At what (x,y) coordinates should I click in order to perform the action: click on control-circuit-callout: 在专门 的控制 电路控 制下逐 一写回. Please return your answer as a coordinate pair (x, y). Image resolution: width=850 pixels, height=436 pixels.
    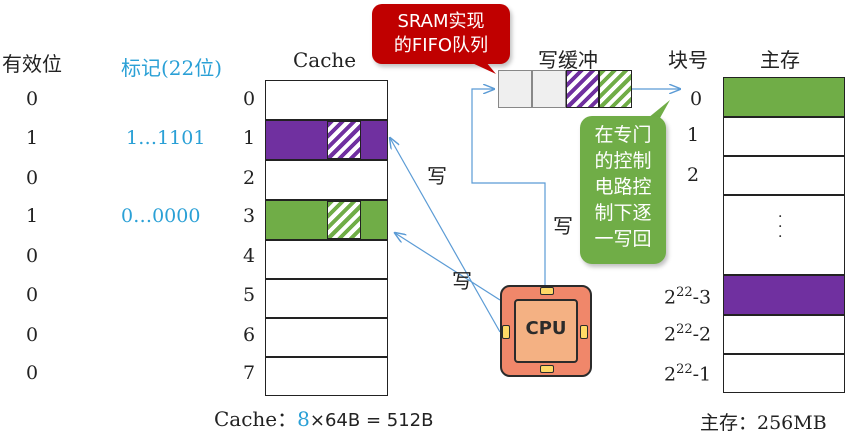
    Looking at the image, I should click on (623, 190).